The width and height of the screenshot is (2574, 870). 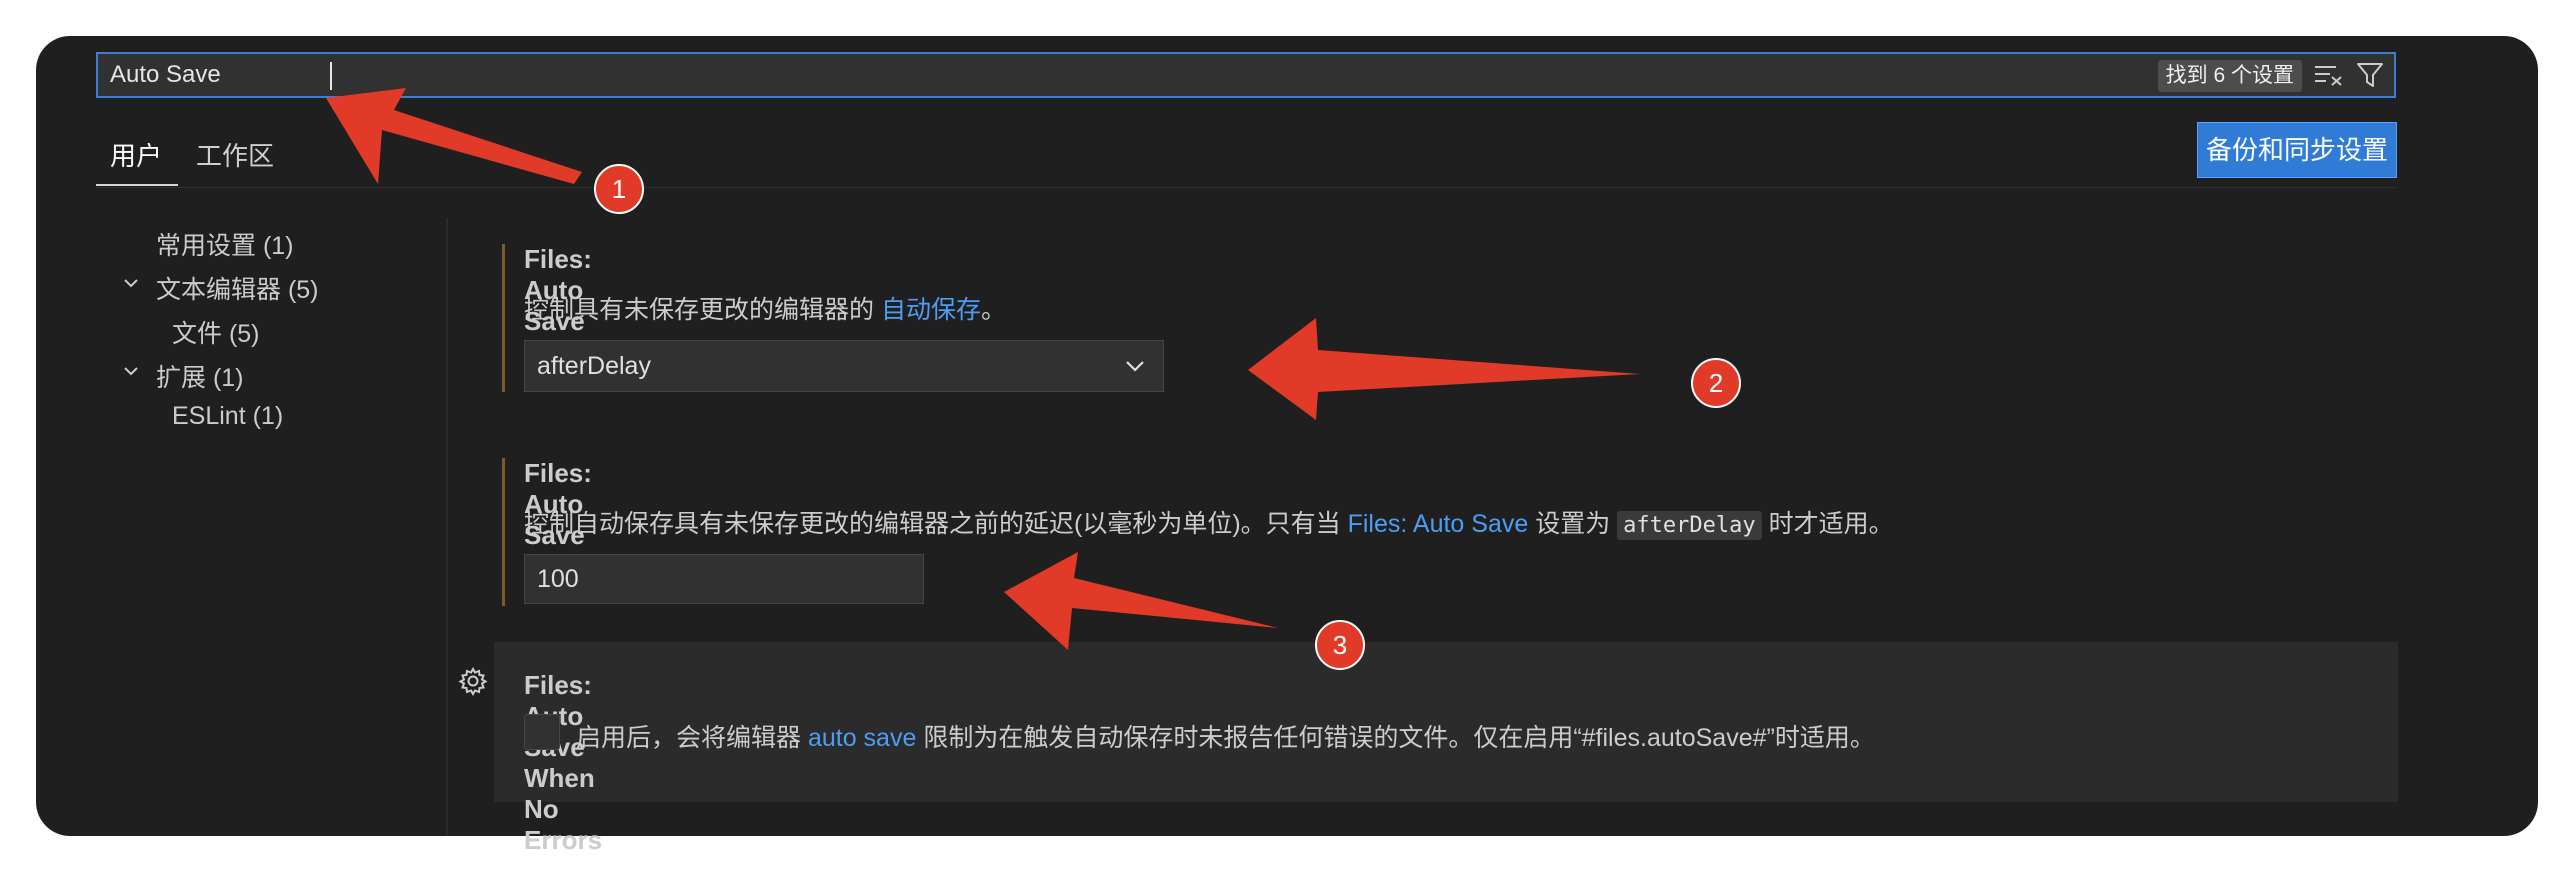 I want to click on selected-value: afterDelay, so click(x=594, y=366).